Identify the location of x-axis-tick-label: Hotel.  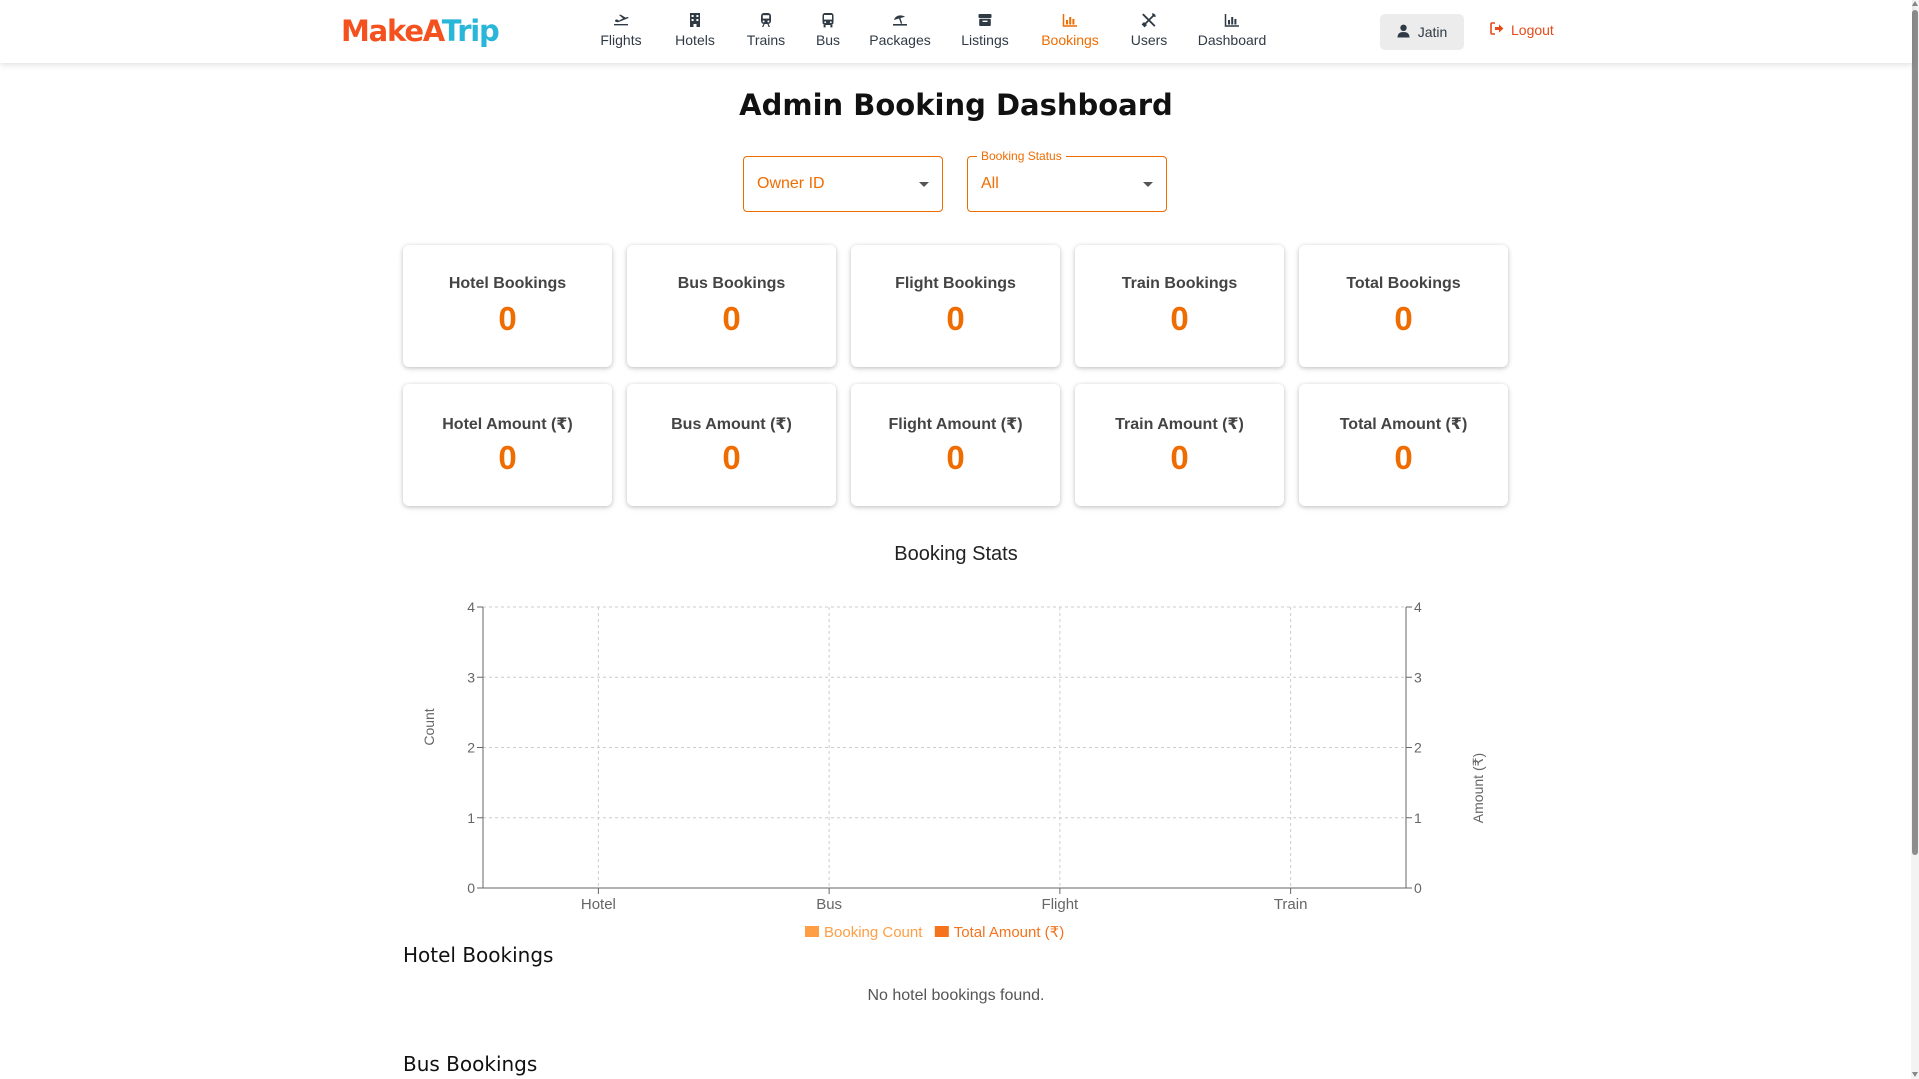
(598, 904).